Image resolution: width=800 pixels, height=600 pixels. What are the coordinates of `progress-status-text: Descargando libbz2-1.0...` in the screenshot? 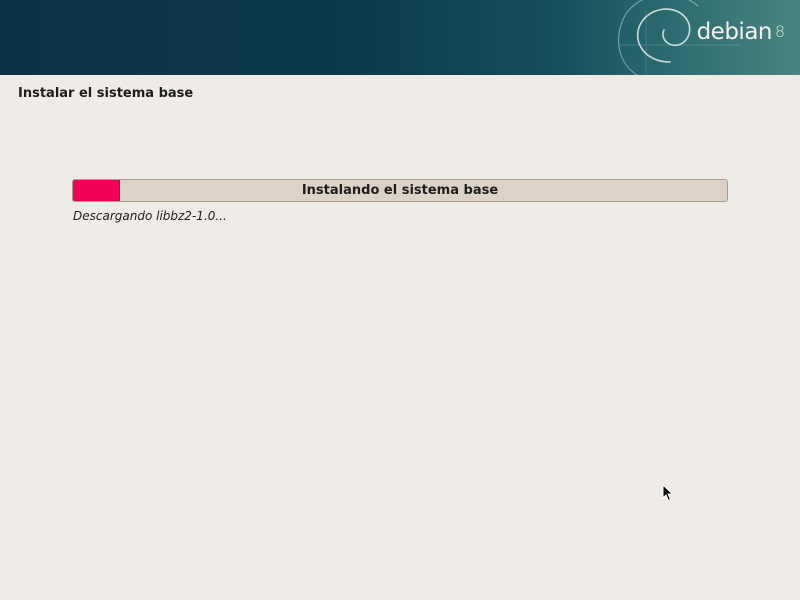 It's located at (150, 216).